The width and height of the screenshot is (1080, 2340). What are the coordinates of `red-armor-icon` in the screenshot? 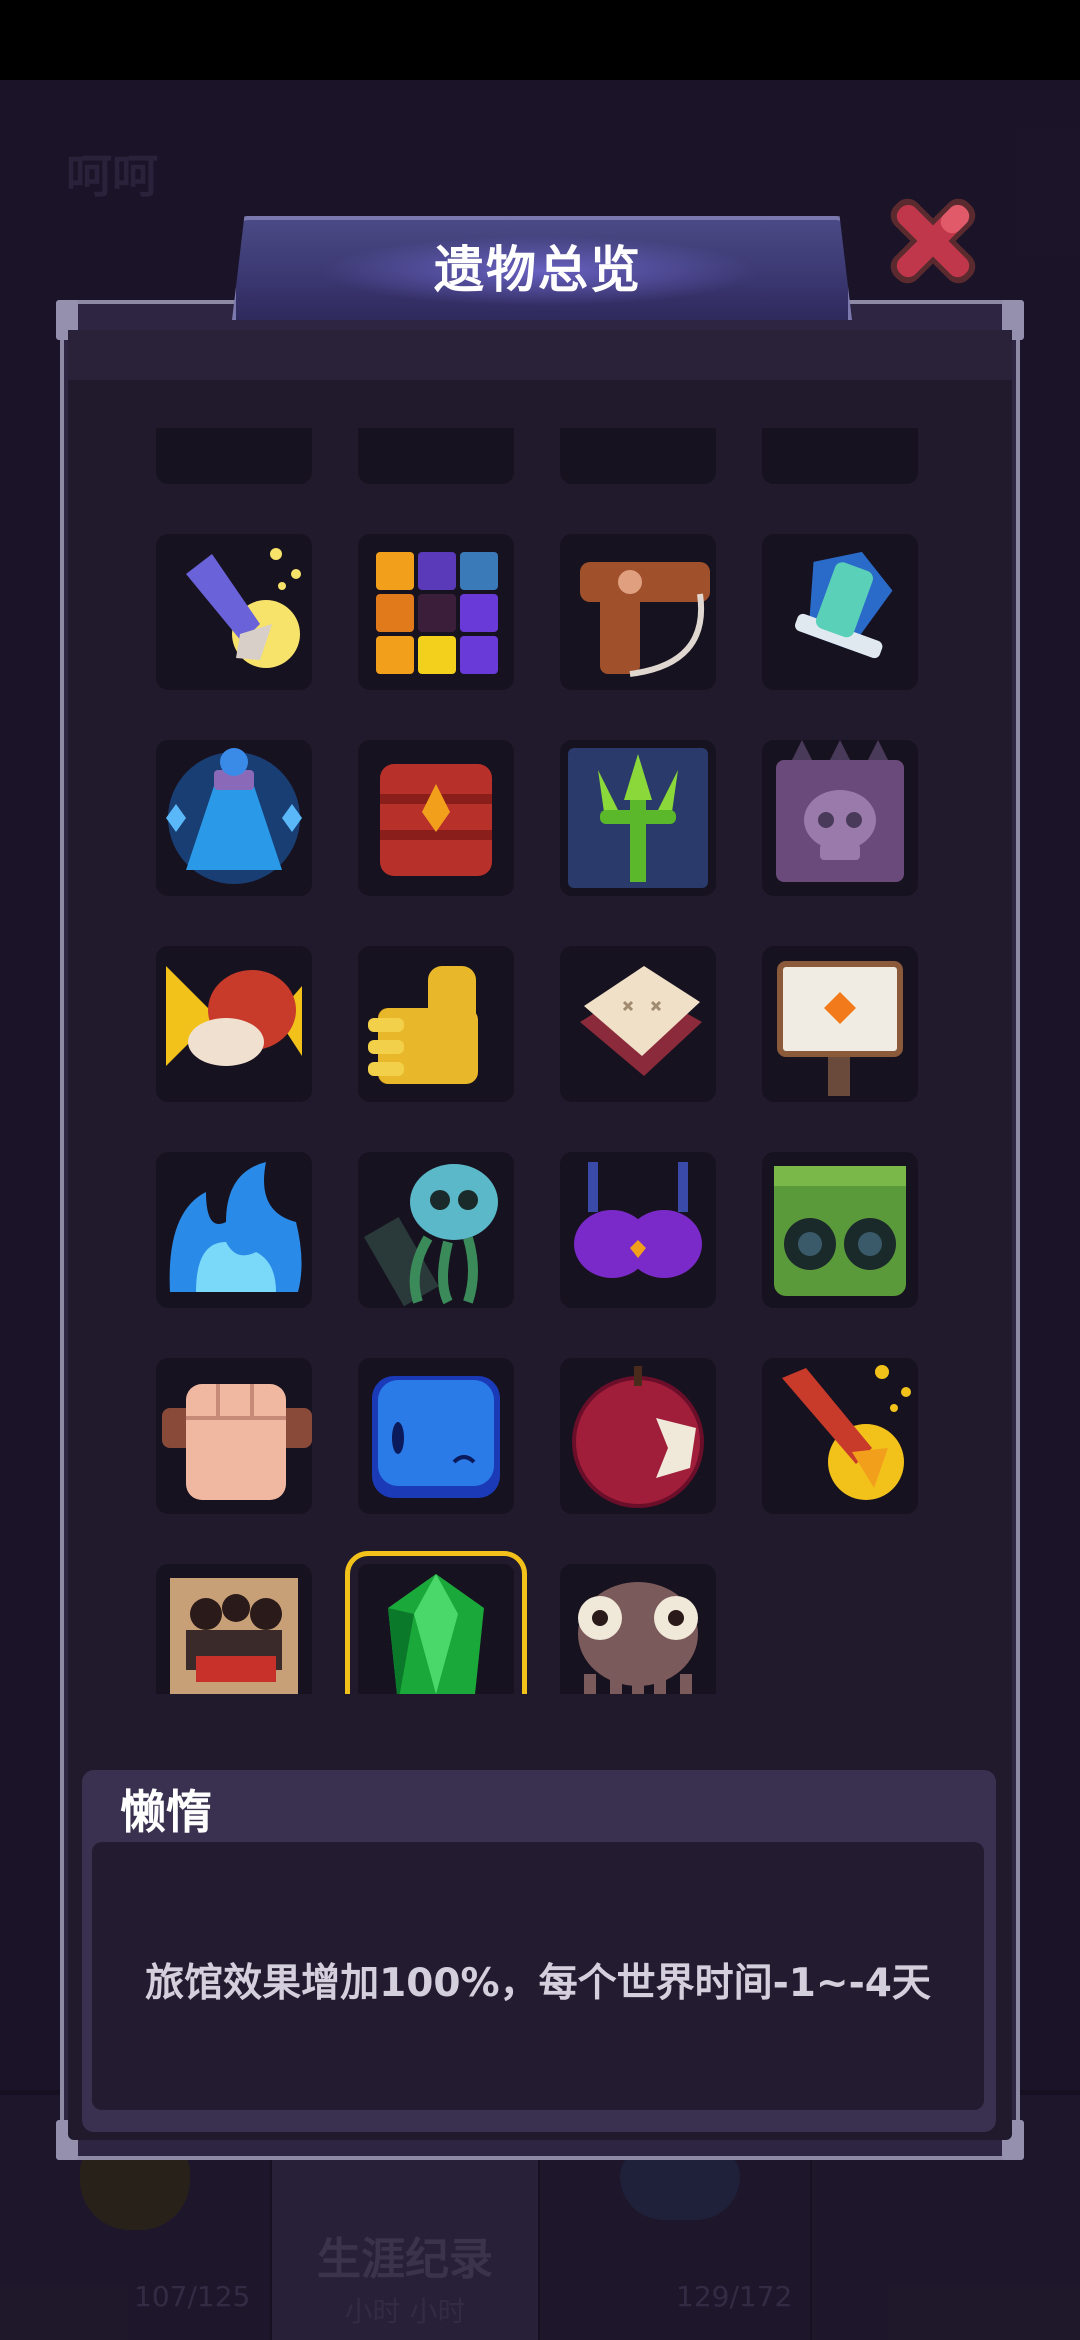 It's located at (436, 820).